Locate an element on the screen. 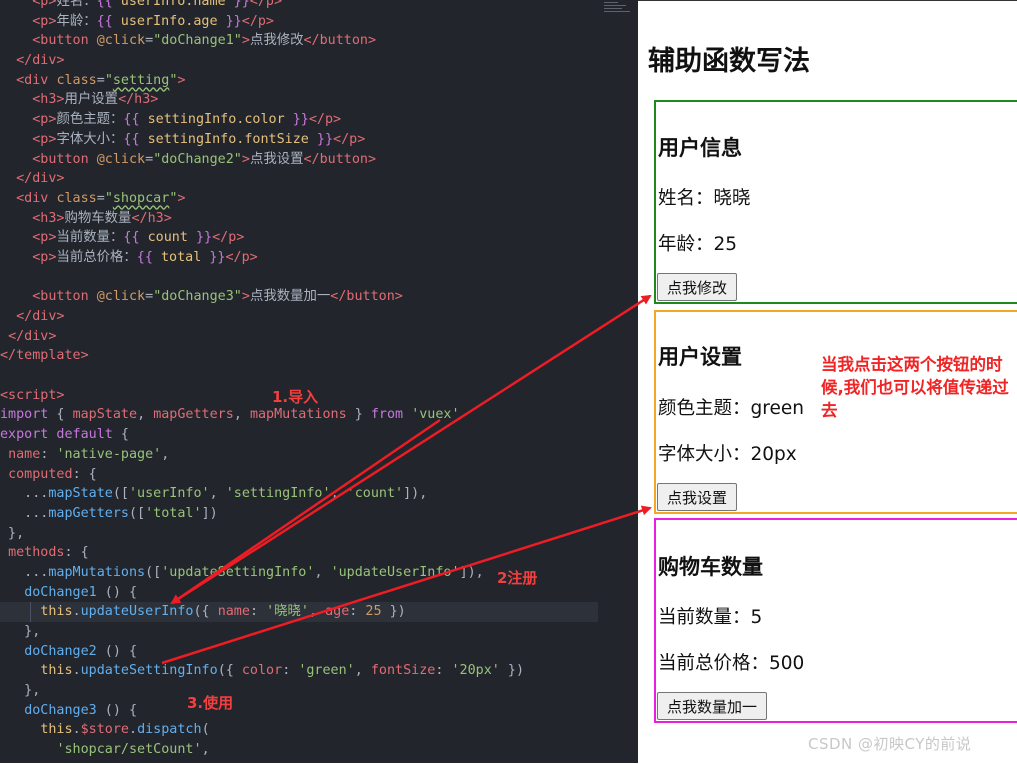 The image size is (1017, 764). code-line: methods: { is located at coordinates (299, 553).